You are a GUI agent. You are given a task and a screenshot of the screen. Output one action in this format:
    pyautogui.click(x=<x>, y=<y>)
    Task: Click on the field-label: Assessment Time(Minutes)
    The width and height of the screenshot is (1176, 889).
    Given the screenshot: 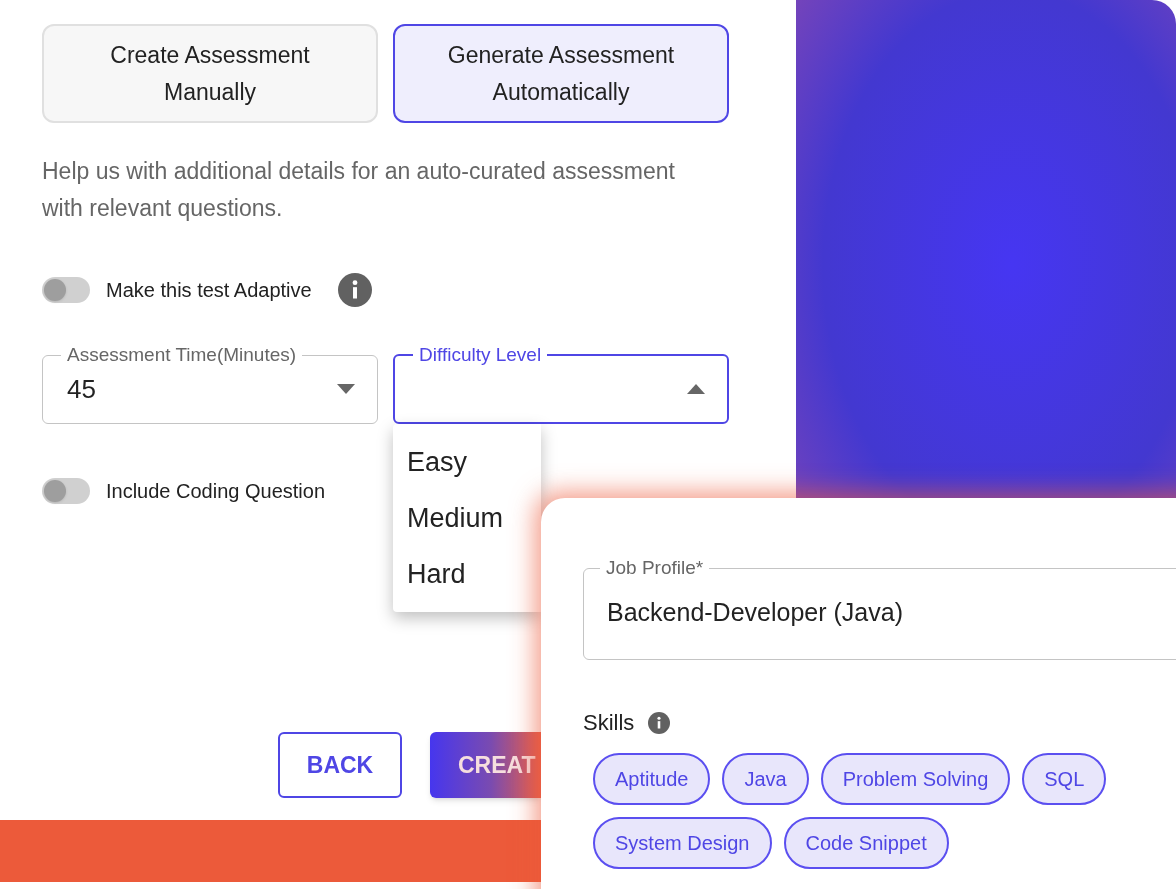 What is the action you would take?
    pyautogui.click(x=182, y=355)
    